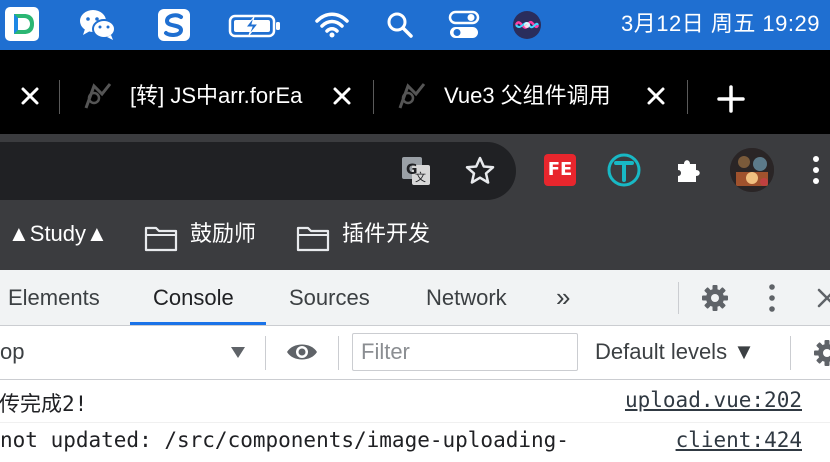 The height and width of the screenshot is (462, 830). I want to click on console-toolbar: op Default levels ▼, so click(415, 353).